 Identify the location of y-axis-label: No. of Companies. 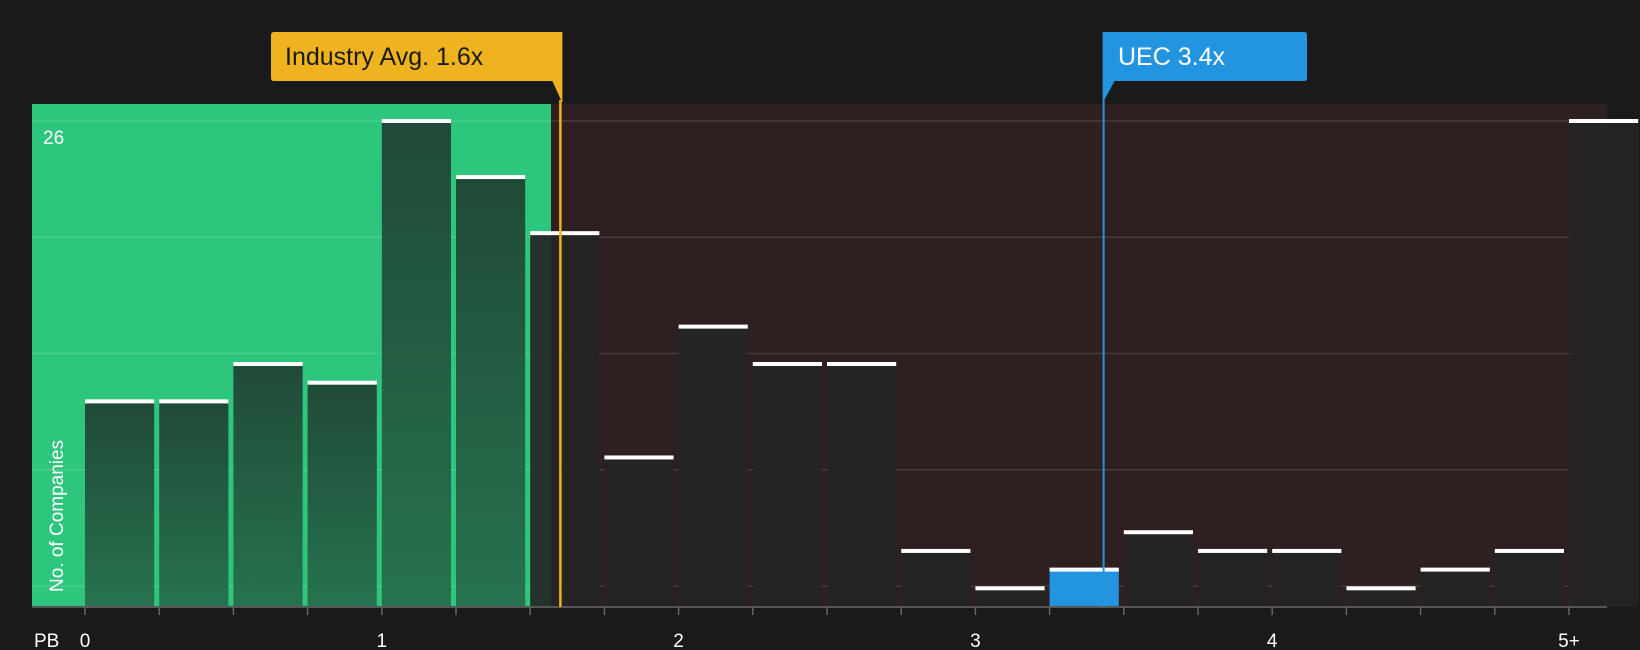
(57, 516).